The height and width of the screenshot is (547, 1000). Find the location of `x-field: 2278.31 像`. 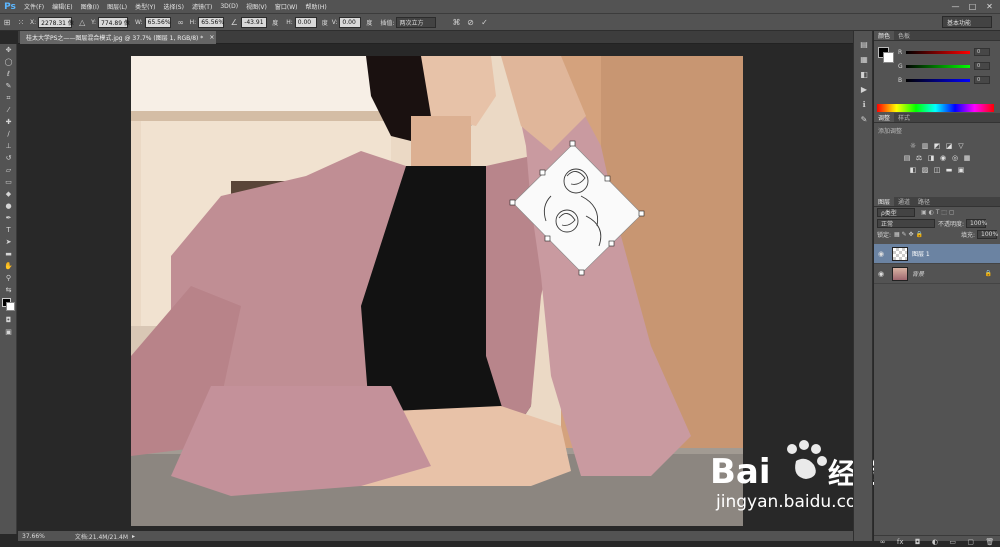

x-field: 2278.31 像 is located at coordinates (55, 22).